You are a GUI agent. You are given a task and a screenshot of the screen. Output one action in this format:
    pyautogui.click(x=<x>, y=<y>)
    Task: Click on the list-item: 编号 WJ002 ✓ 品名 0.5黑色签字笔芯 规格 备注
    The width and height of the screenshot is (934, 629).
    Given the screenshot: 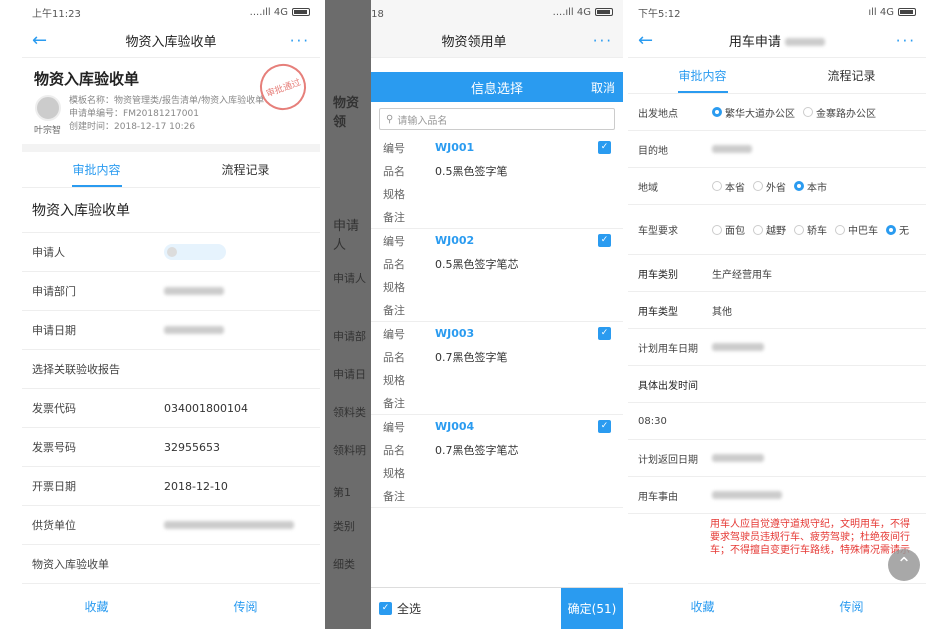 What is the action you would take?
    pyautogui.click(x=497, y=275)
    